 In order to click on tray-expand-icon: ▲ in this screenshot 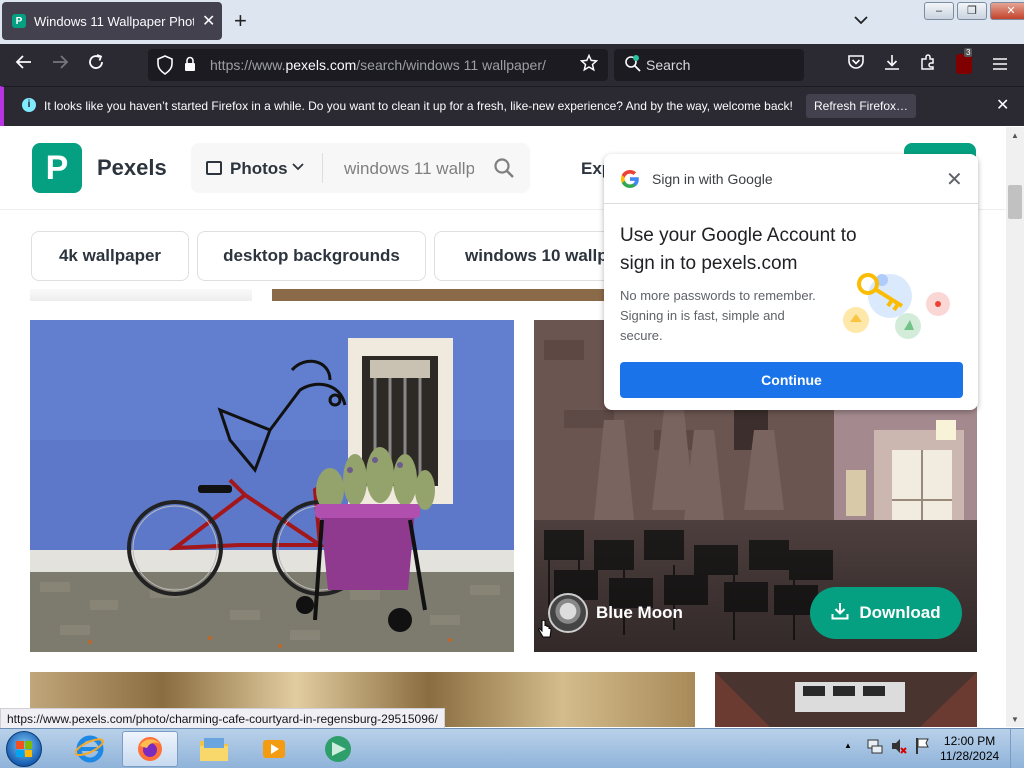, I will do `click(848, 745)`.